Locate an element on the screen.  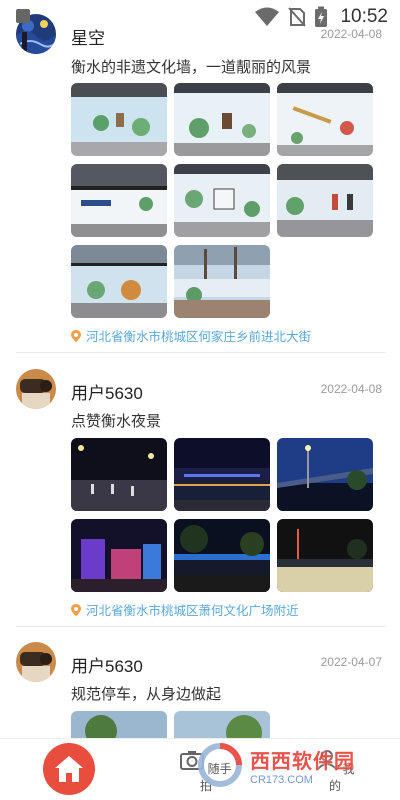
status-icons: 10:52 is located at coordinates (321, 17).